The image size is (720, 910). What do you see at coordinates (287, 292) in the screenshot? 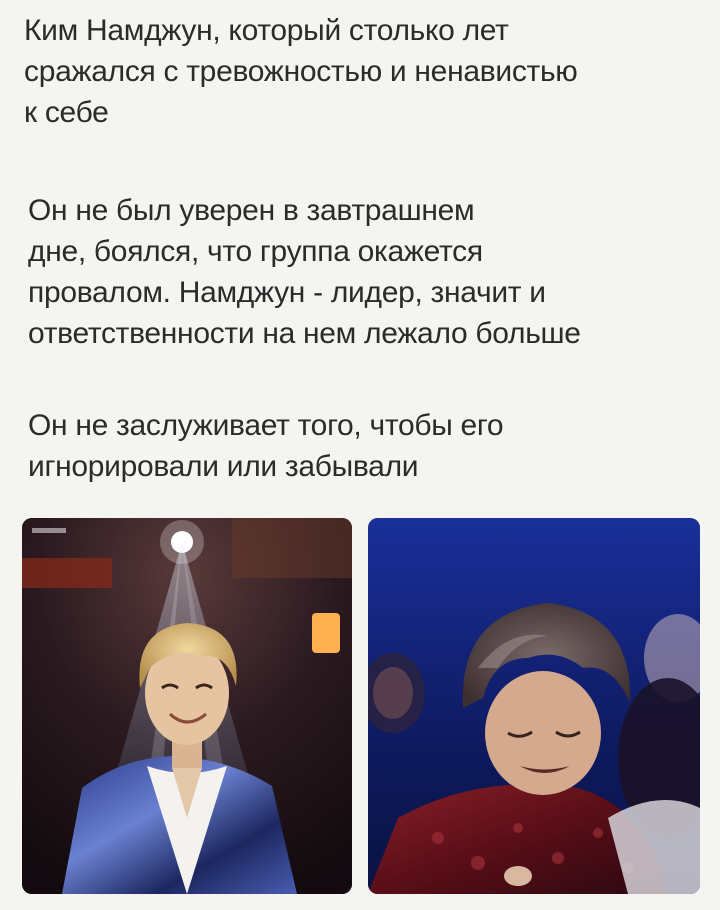
I see `paragraph-line: провалом. Намджун - лидер, значит и` at bounding box center [287, 292].